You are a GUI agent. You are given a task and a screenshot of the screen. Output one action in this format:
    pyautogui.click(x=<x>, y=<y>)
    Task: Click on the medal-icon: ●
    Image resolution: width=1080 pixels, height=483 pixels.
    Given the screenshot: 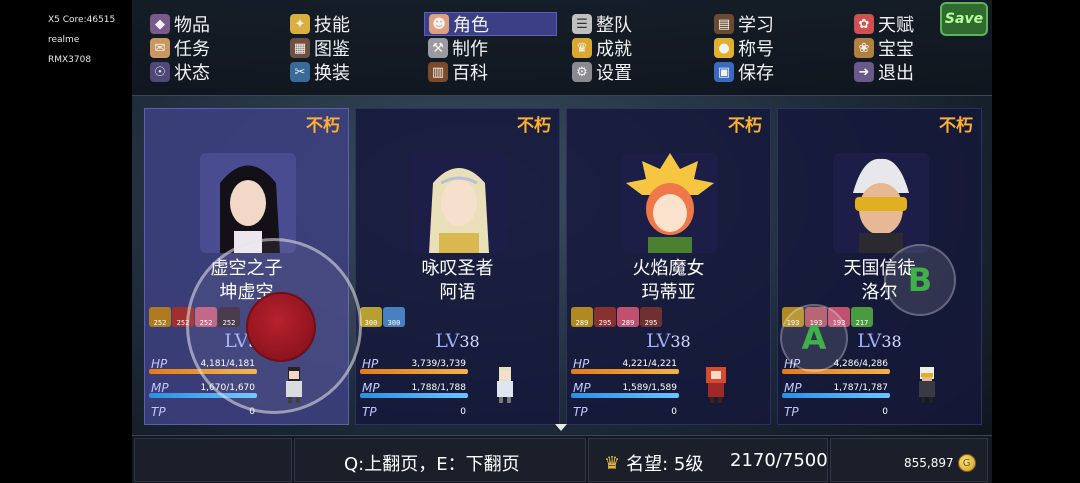 What is the action you would take?
    pyautogui.click(x=724, y=48)
    